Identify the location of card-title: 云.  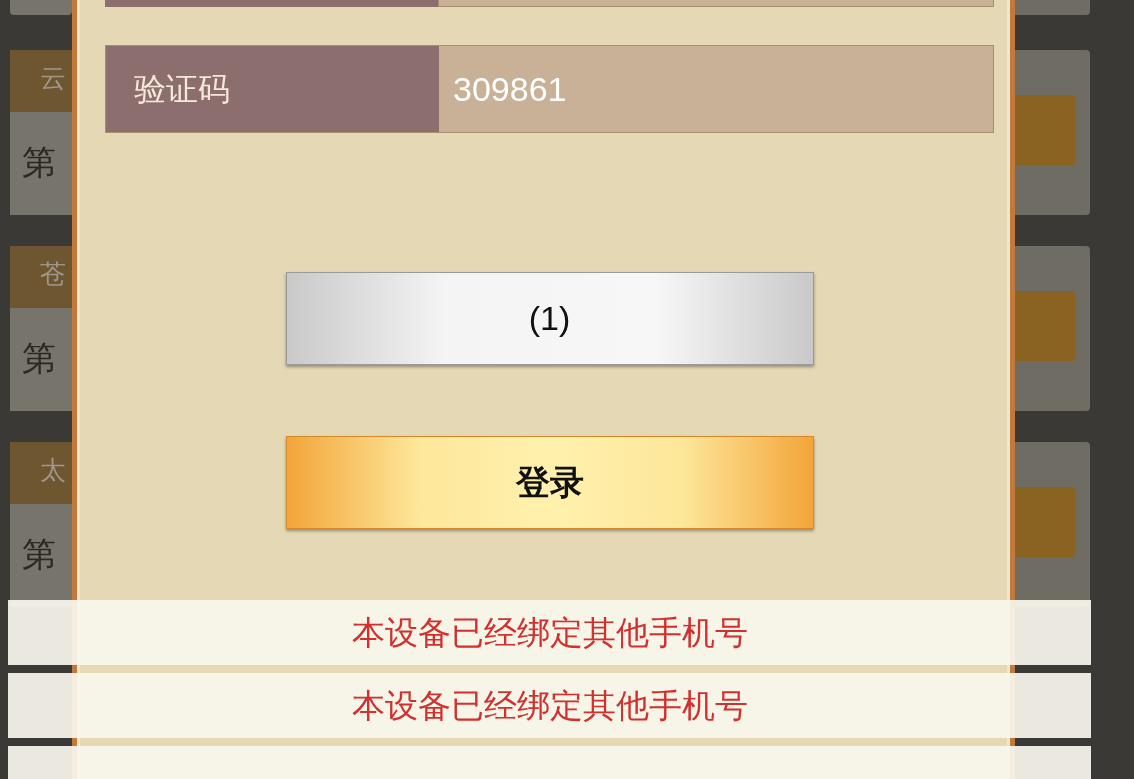
(41, 81).